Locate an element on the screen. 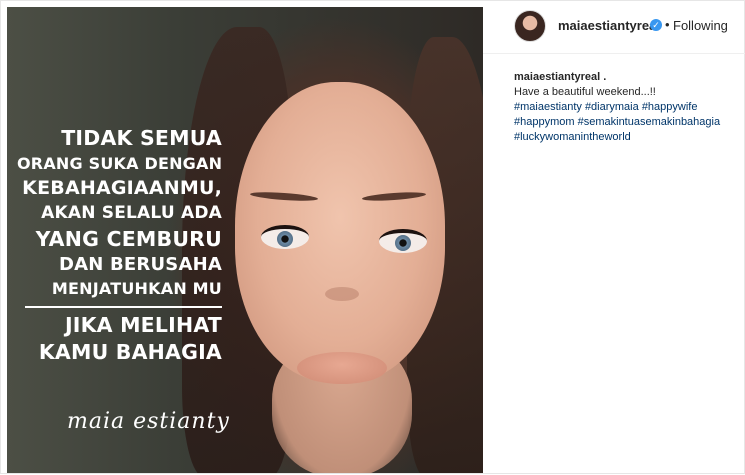 The image size is (745, 475). hashtag-link: #luckywomanintheworld is located at coordinates (572, 137).